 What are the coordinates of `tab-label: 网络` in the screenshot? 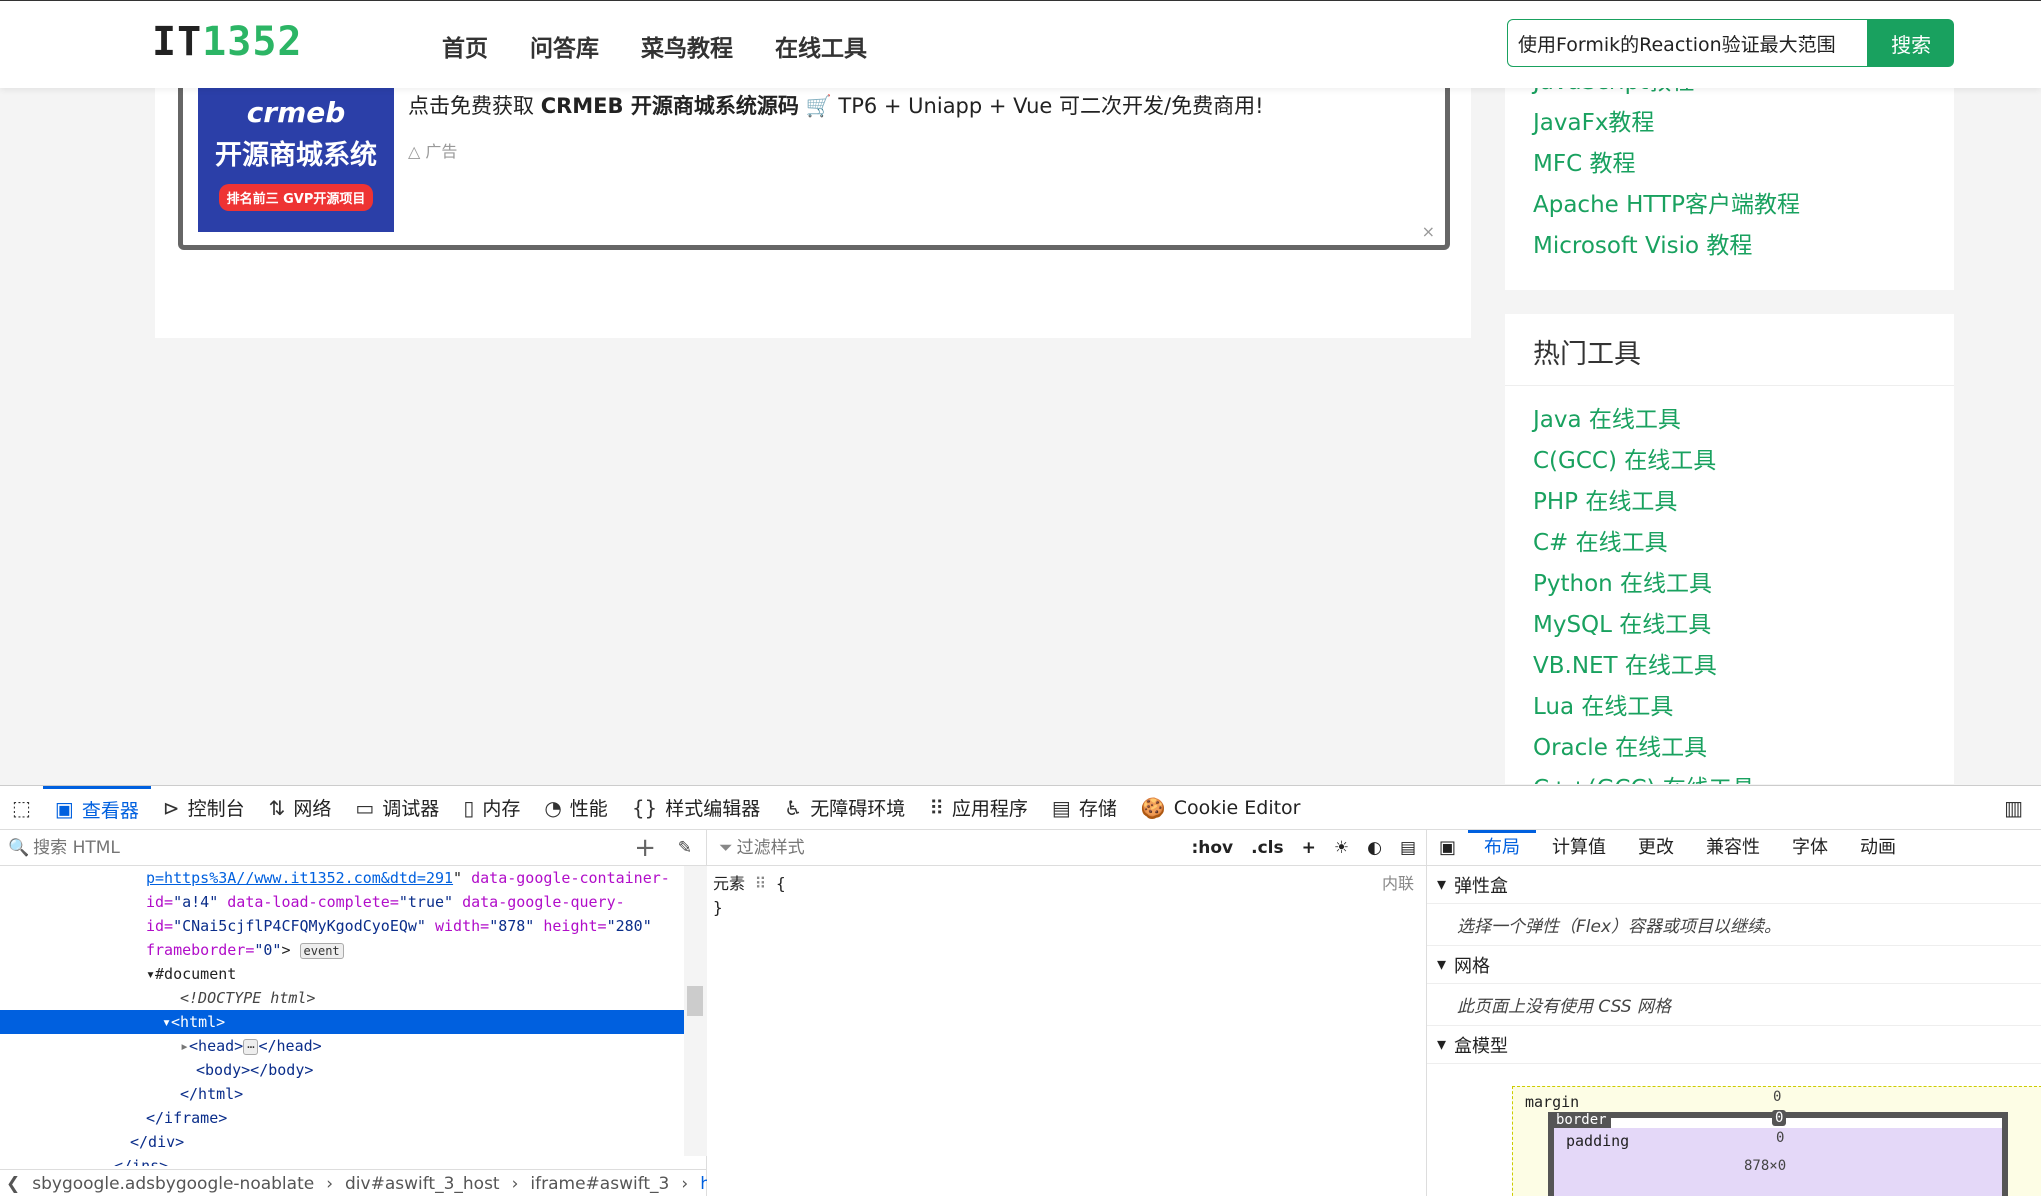 It's located at (312, 809).